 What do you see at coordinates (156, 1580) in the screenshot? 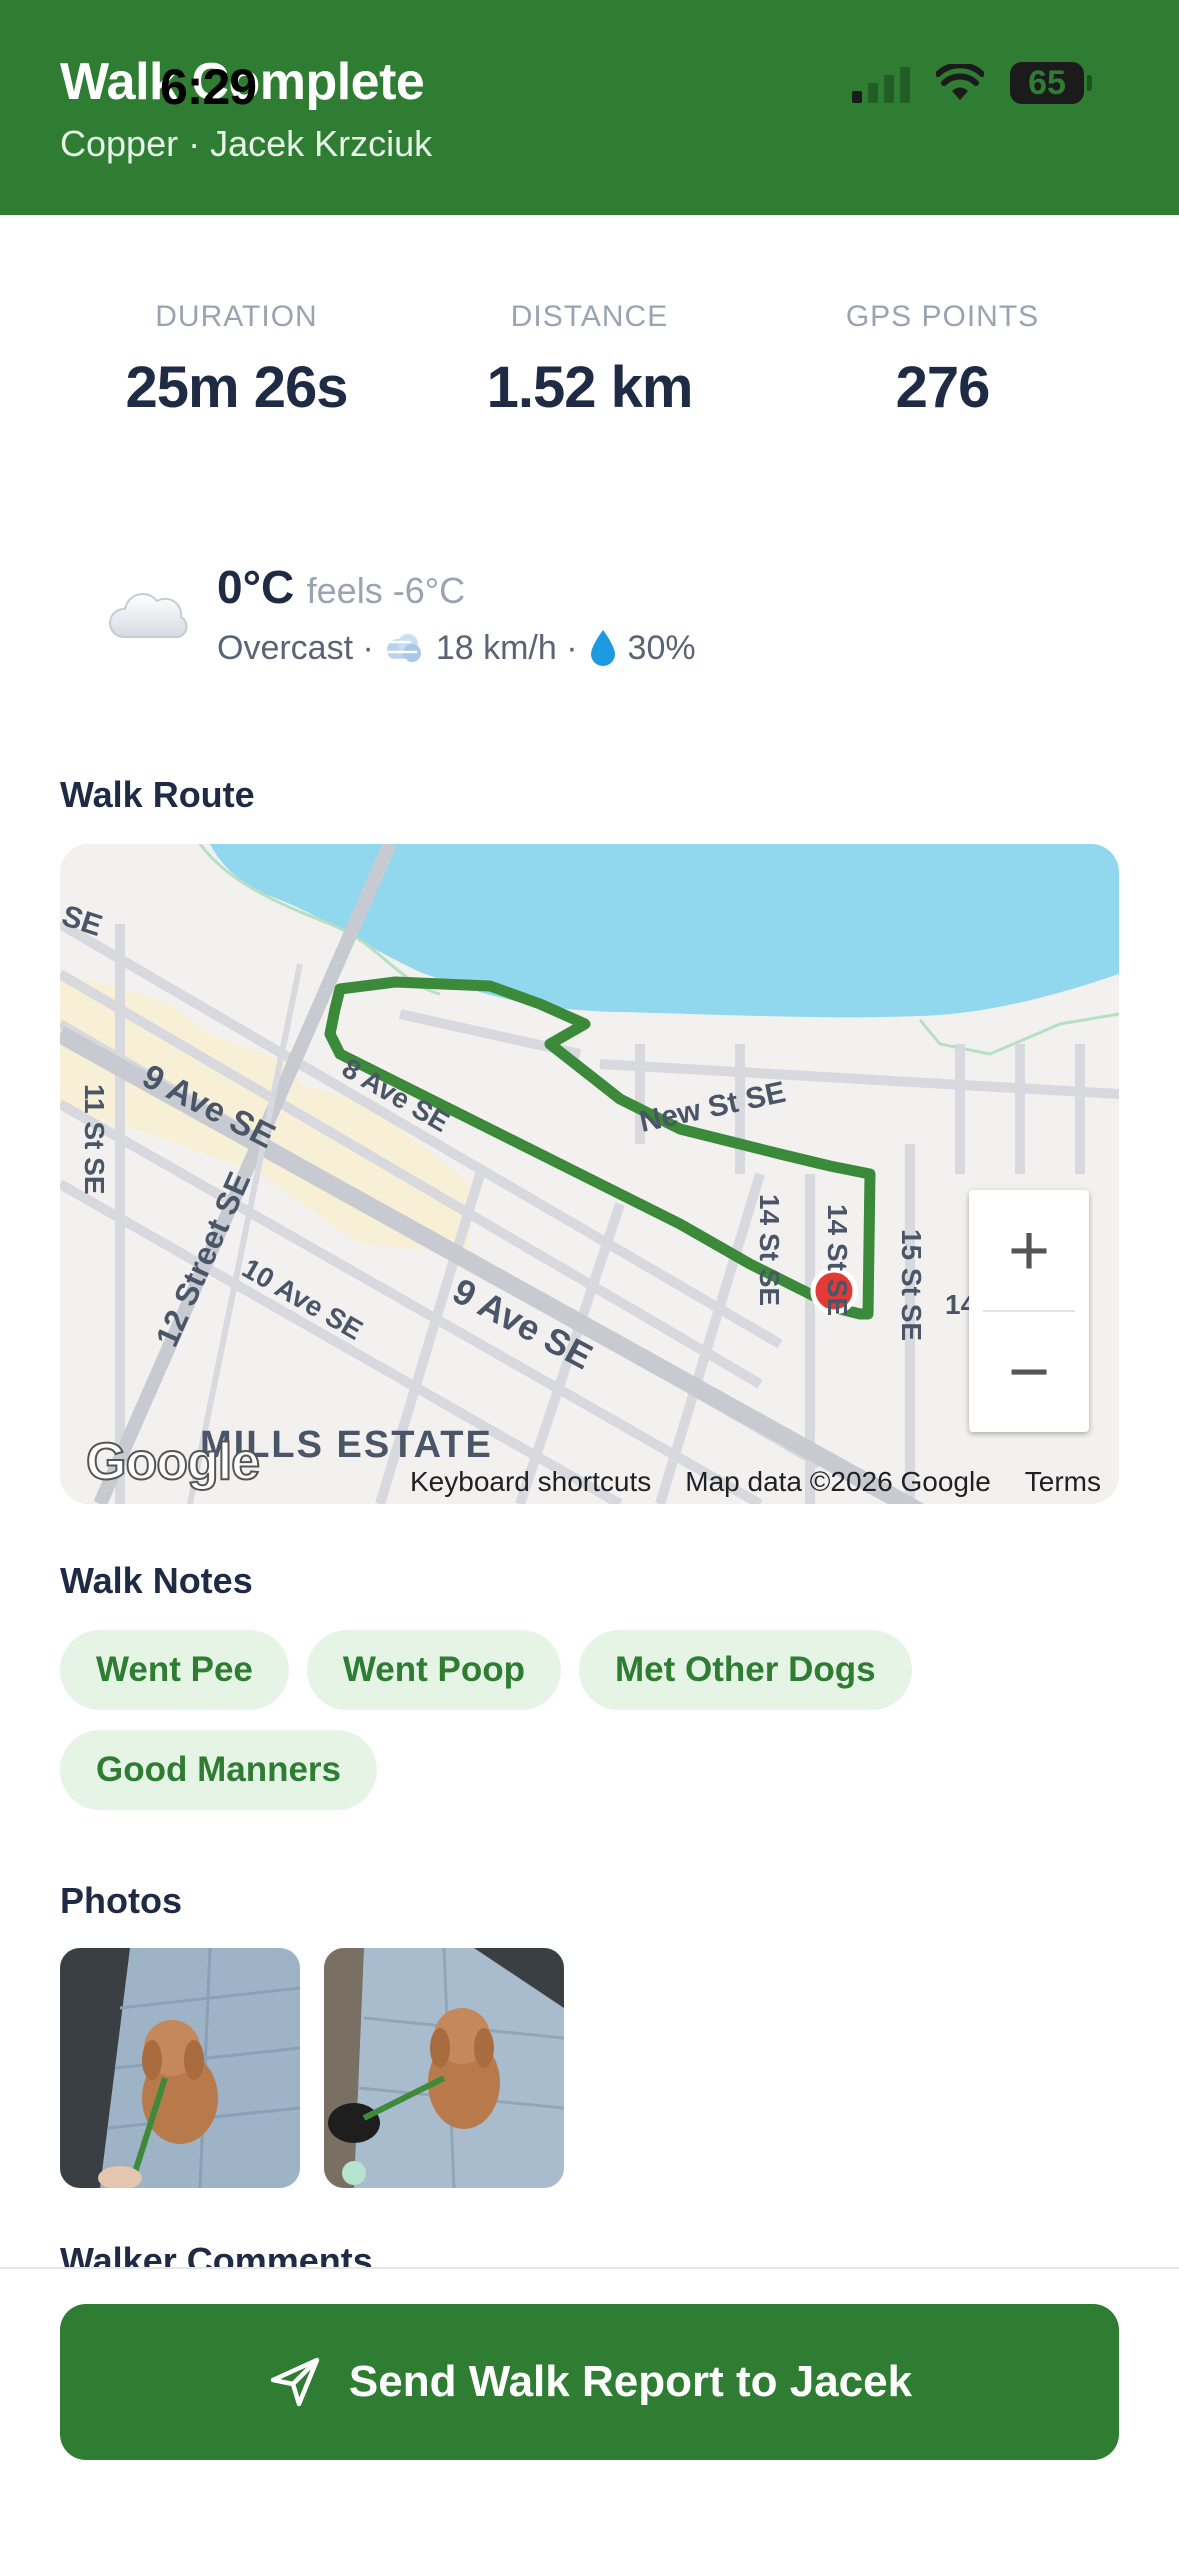
I see `walk-notes-title: Walk Notes` at bounding box center [156, 1580].